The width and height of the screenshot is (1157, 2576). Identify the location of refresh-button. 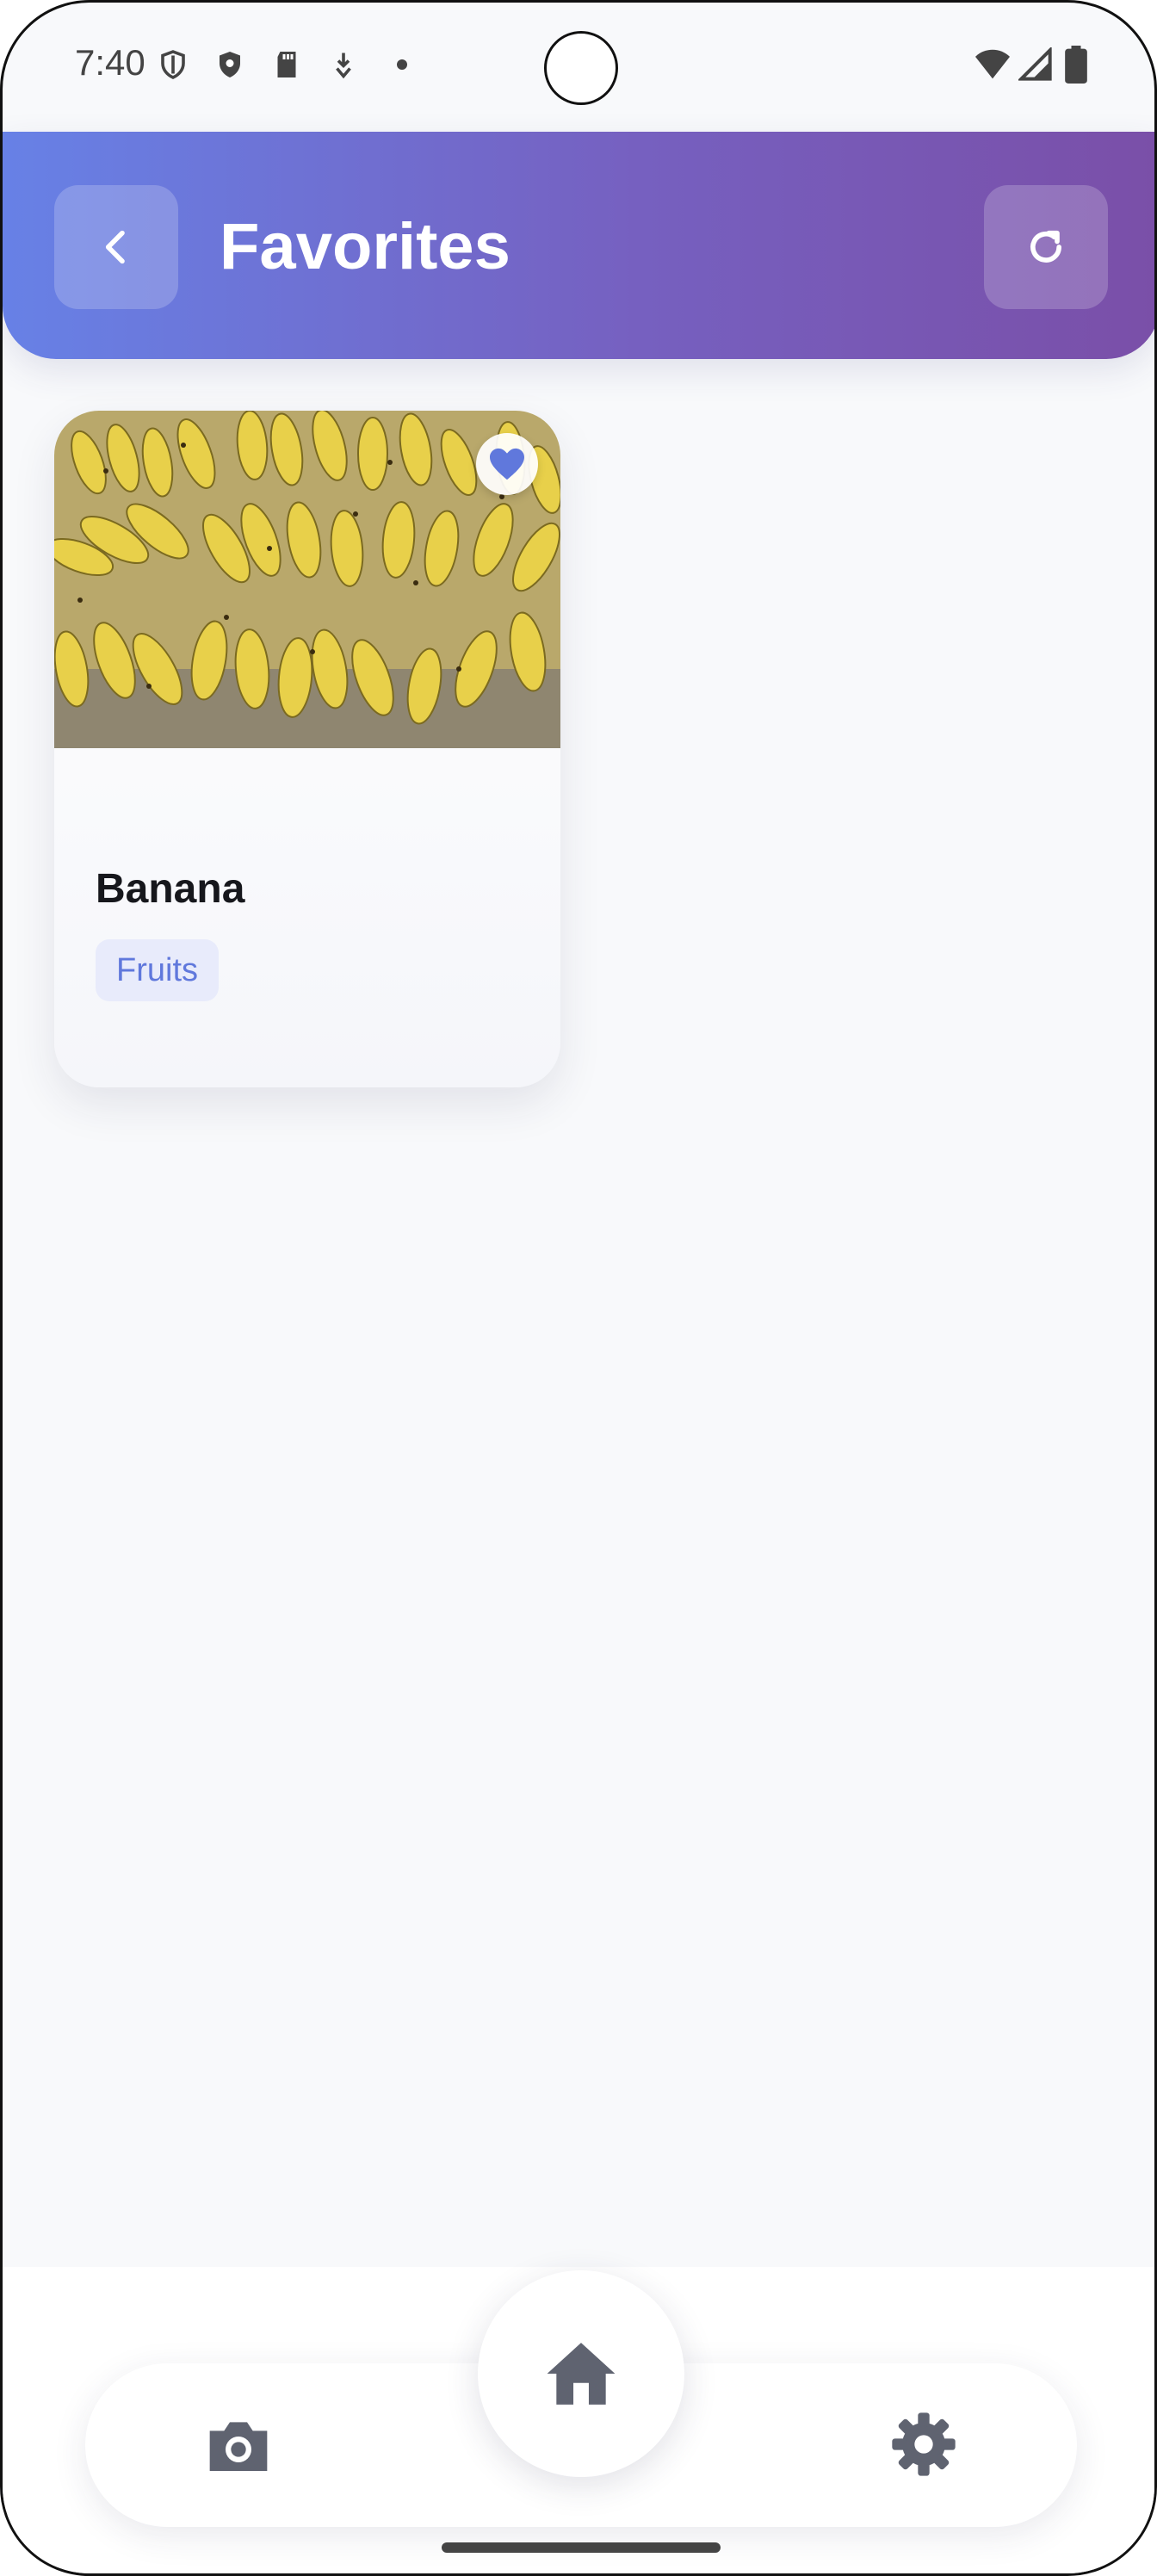
(1046, 247).